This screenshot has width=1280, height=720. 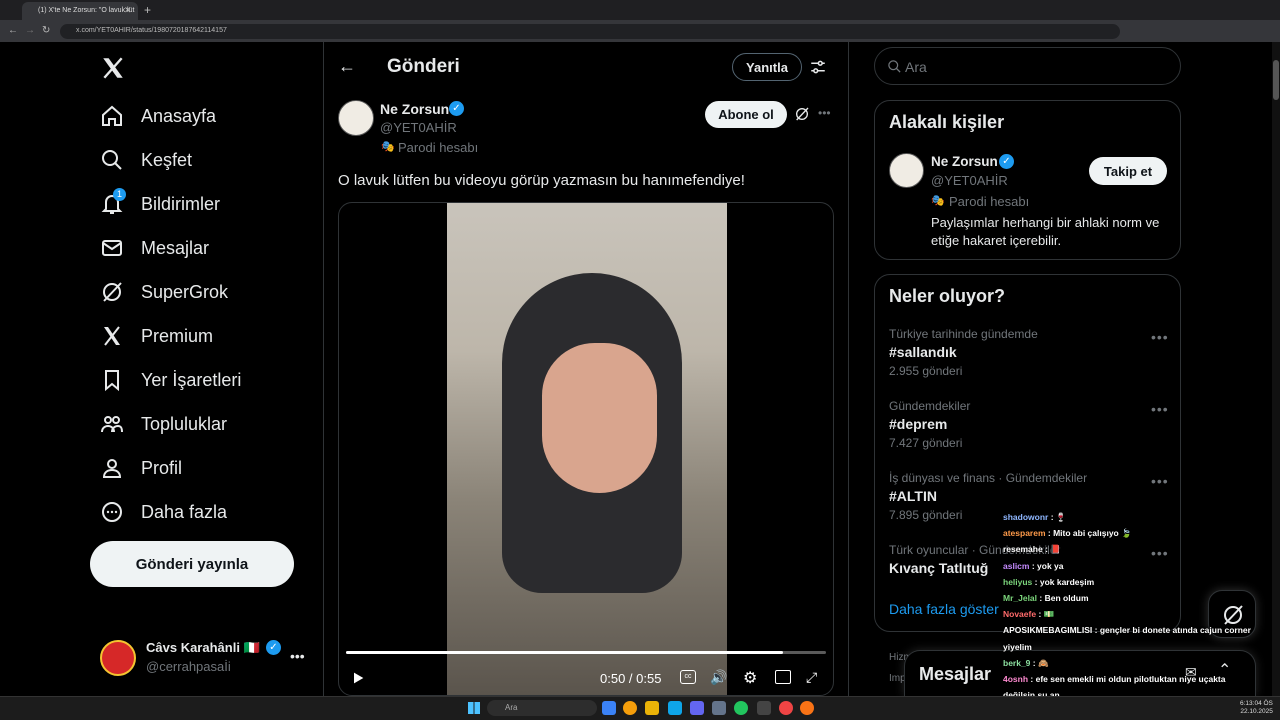 I want to click on post-more-icon: •••, so click(x=824, y=113).